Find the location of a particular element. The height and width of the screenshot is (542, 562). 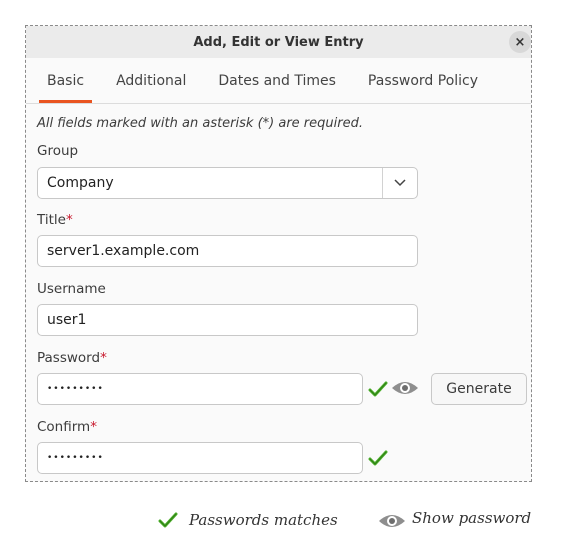

tab-basic: Basic is located at coordinates (65, 80).